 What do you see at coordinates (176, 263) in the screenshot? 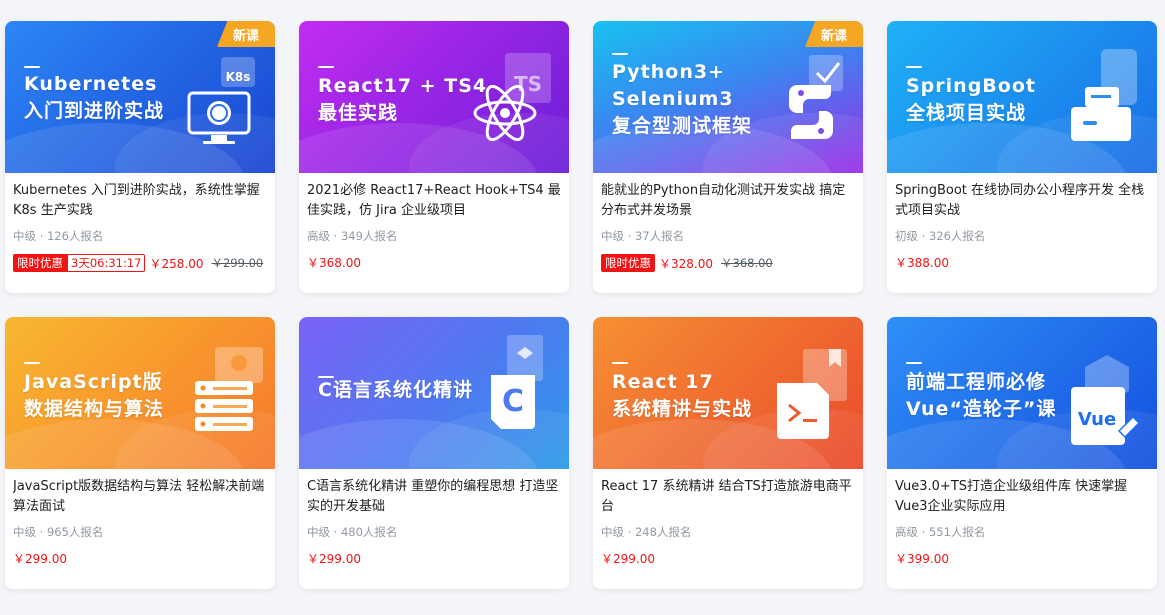
I see `price: ￥258.00` at bounding box center [176, 263].